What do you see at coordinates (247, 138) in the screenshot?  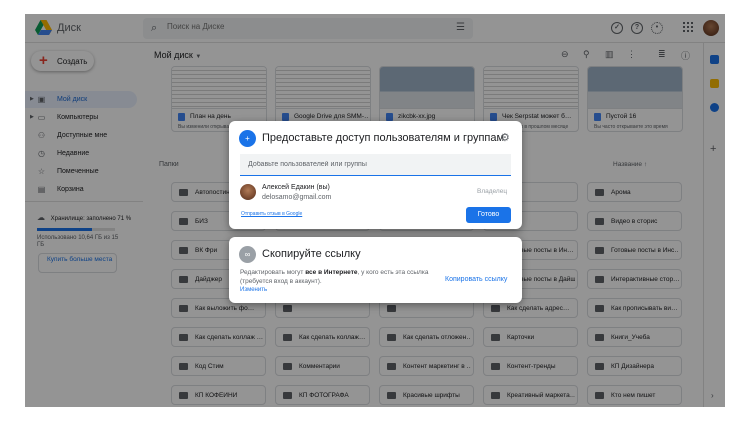 I see `person-add-icon: +` at bounding box center [247, 138].